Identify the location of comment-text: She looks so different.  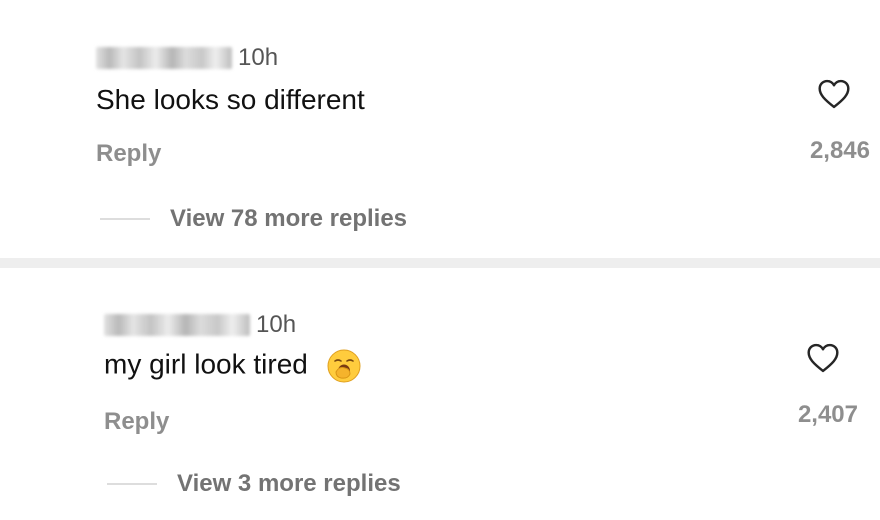
(230, 99).